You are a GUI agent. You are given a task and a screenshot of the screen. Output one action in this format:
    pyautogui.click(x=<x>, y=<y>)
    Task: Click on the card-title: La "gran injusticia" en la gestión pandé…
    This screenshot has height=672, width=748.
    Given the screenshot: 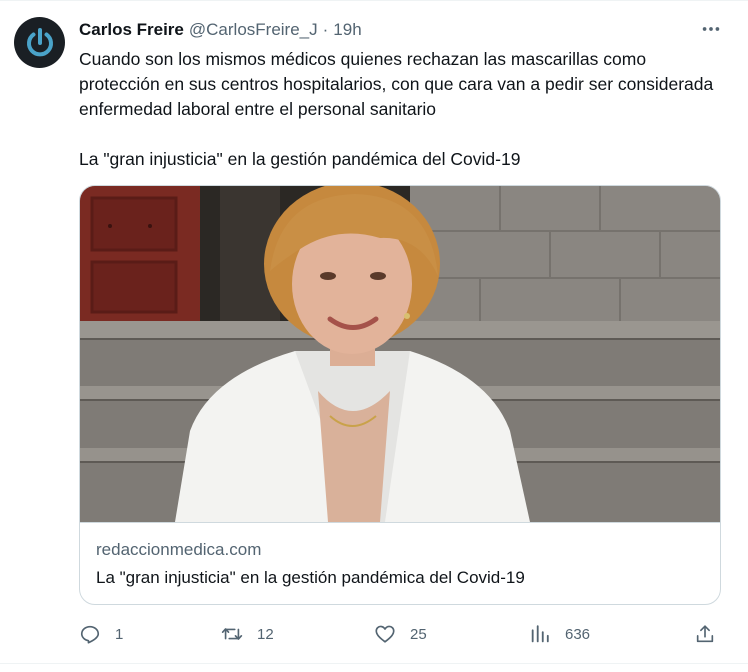 What is the action you would take?
    pyautogui.click(x=310, y=578)
    